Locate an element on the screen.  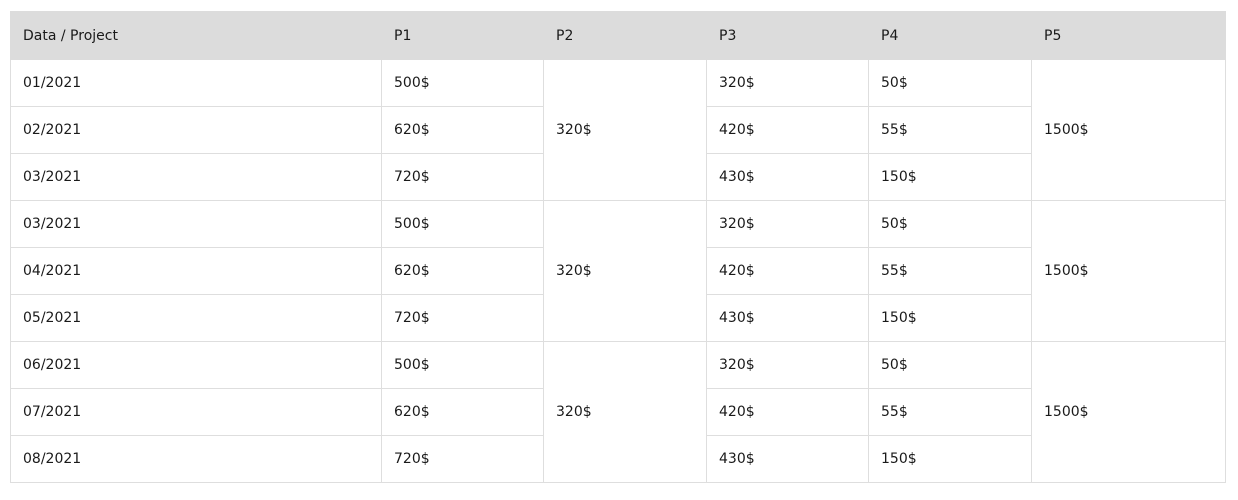
header-p5: P5 is located at coordinates (1128, 35).